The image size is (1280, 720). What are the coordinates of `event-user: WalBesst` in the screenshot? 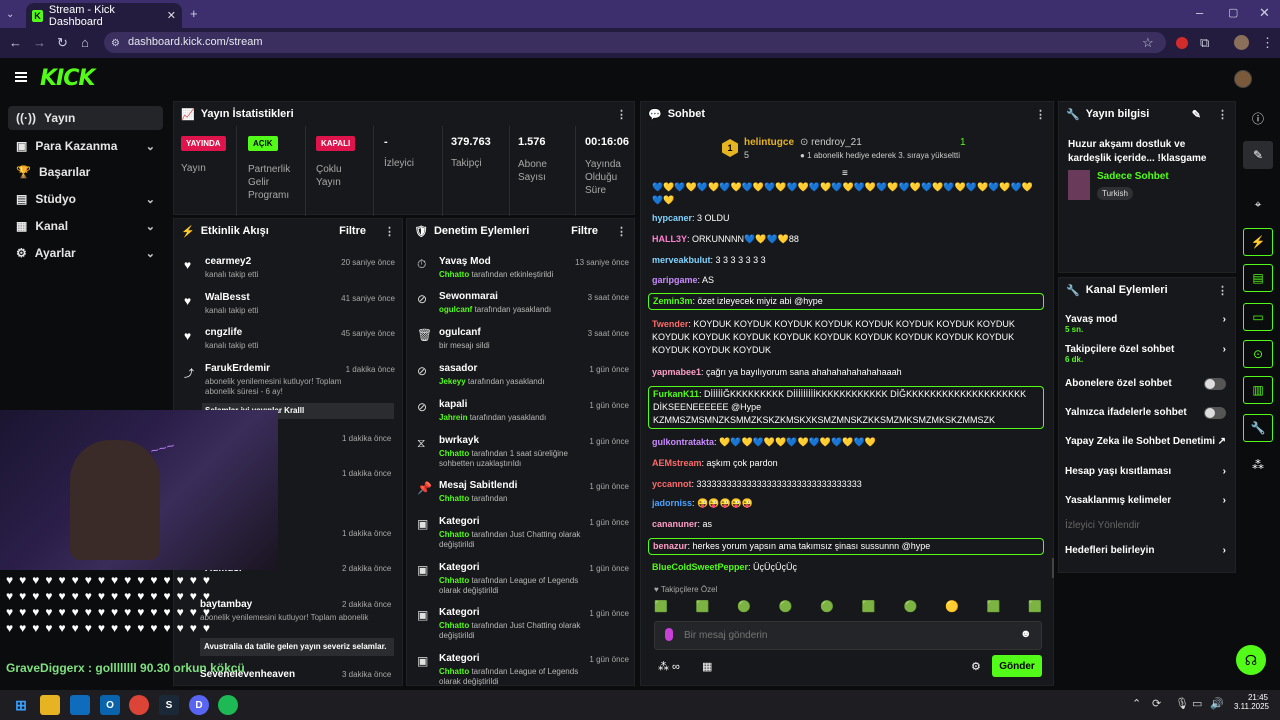 It's located at (227, 297).